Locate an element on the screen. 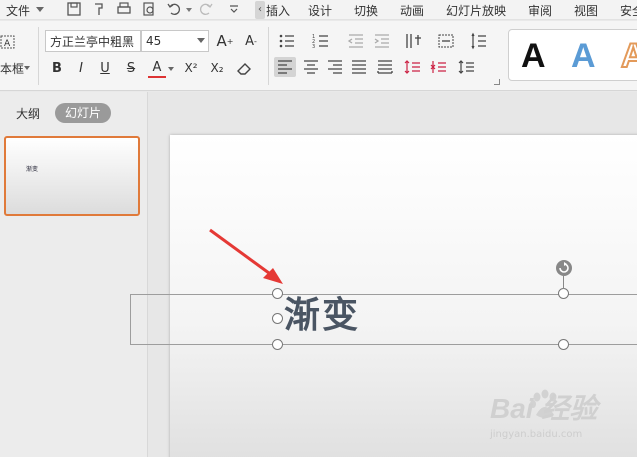  line-spacing-button is located at coordinates (479, 41).